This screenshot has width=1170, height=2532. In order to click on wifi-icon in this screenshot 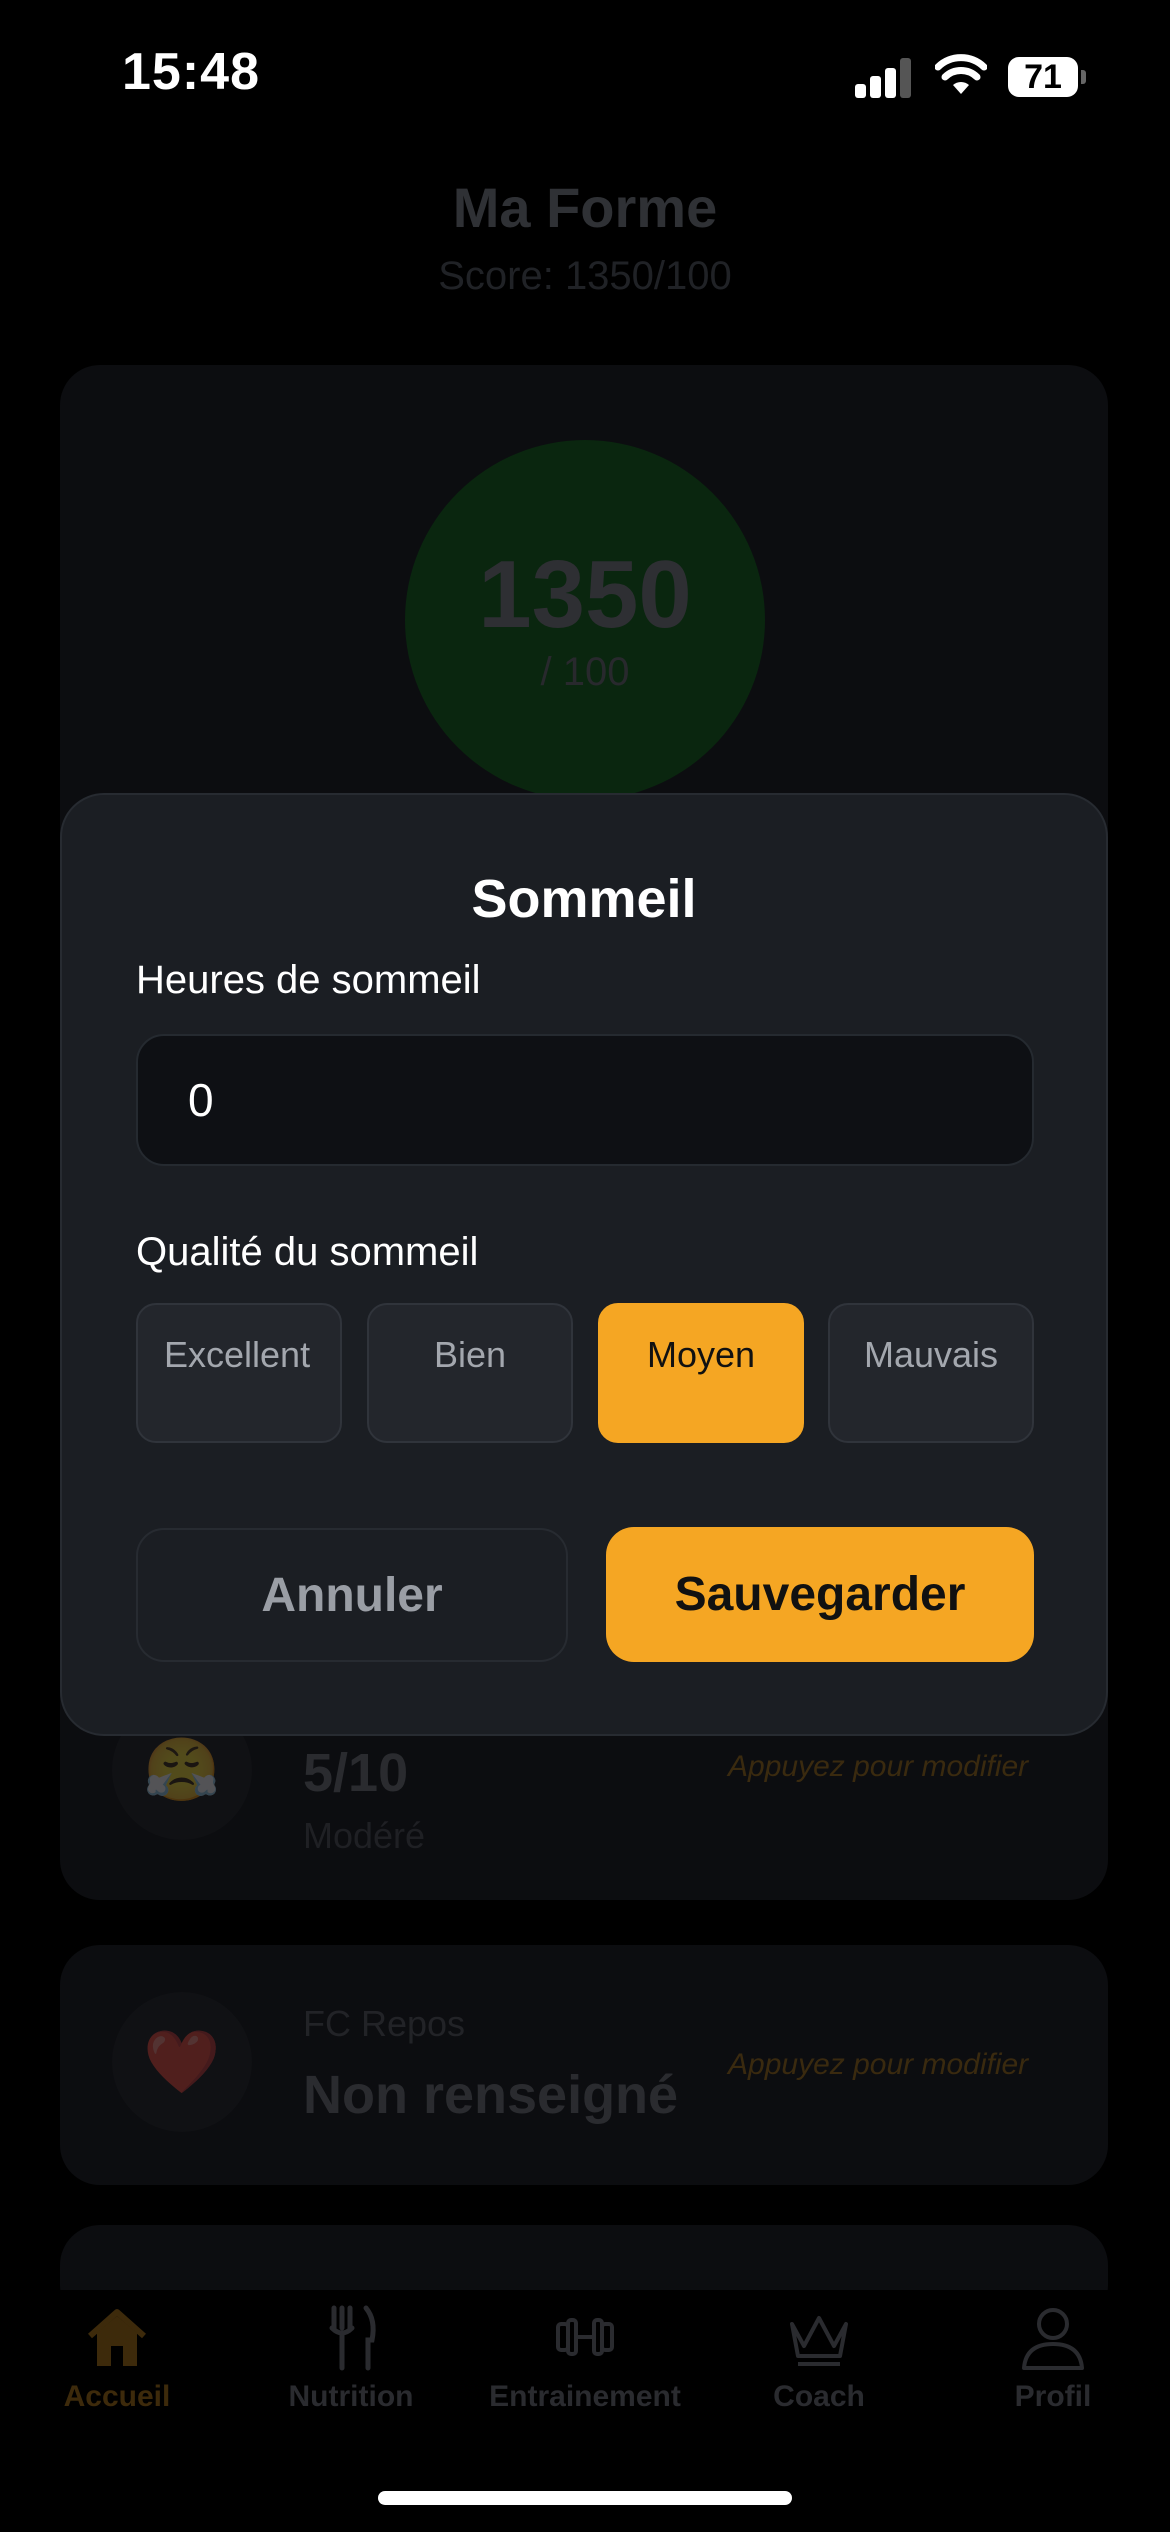, I will do `click(961, 76)`.